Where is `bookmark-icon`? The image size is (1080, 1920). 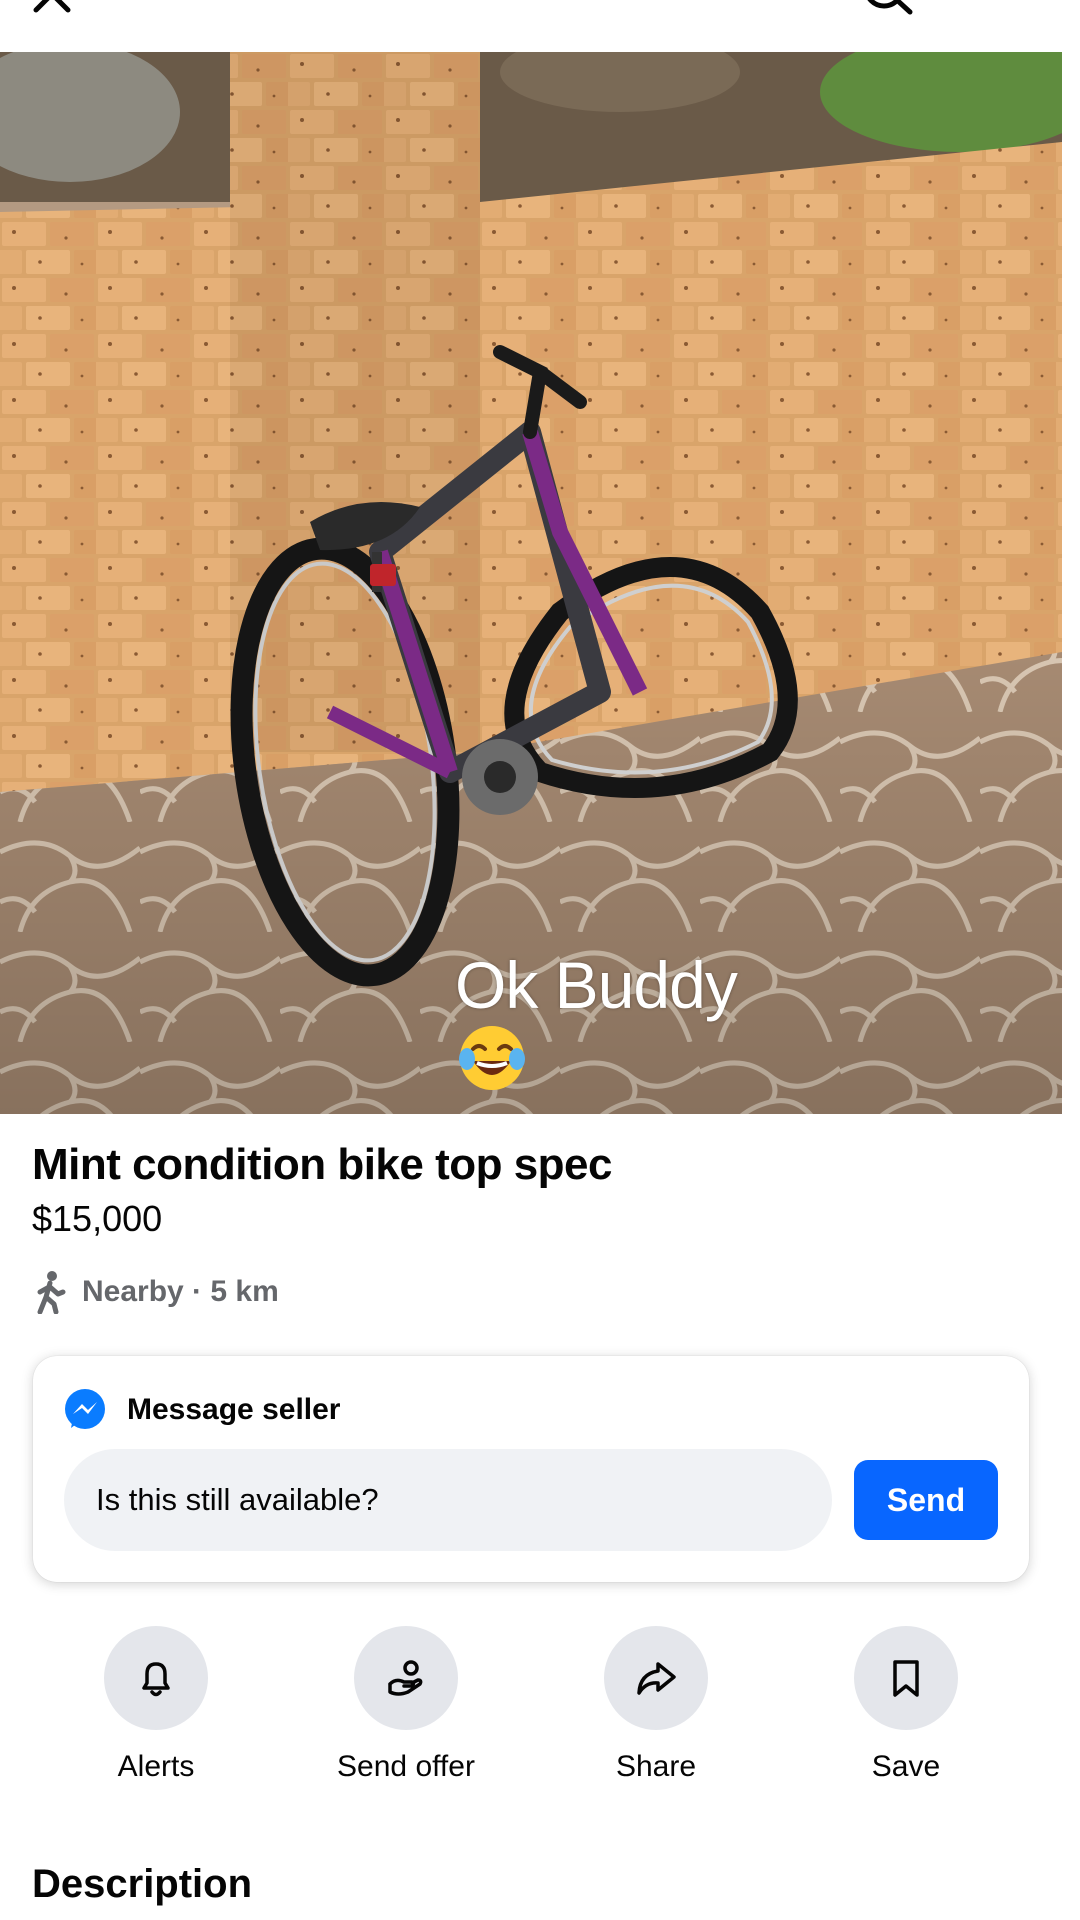
bookmark-icon is located at coordinates (906, 1678).